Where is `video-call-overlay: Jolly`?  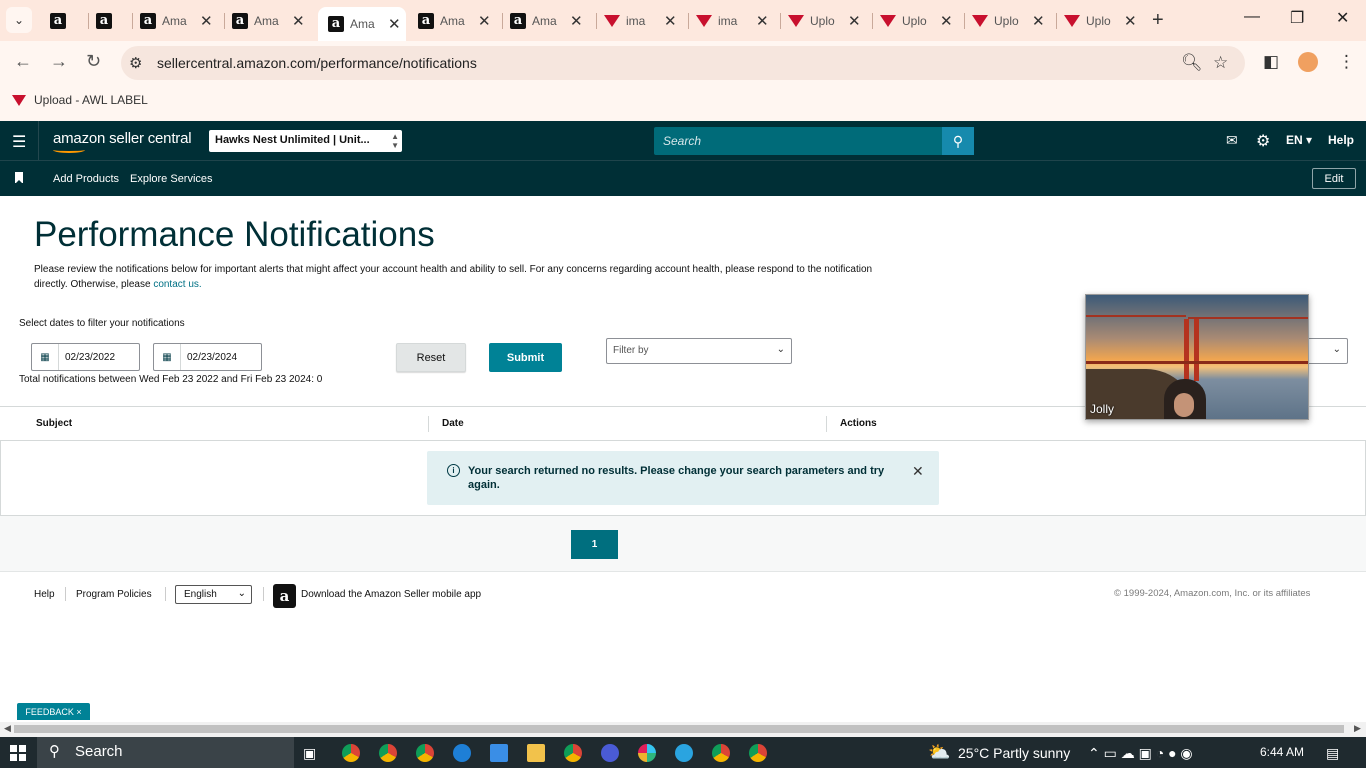
video-call-overlay: Jolly is located at coordinates (1197, 357).